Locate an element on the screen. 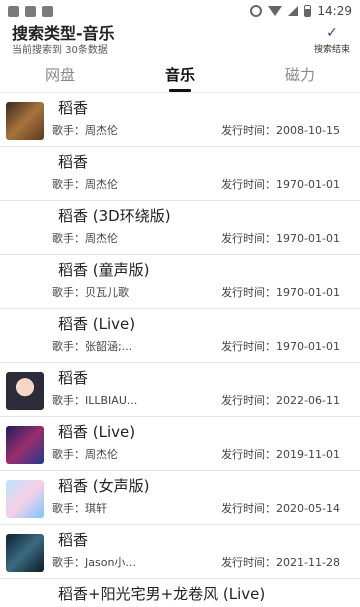  text-icon is located at coordinates (47, 11).